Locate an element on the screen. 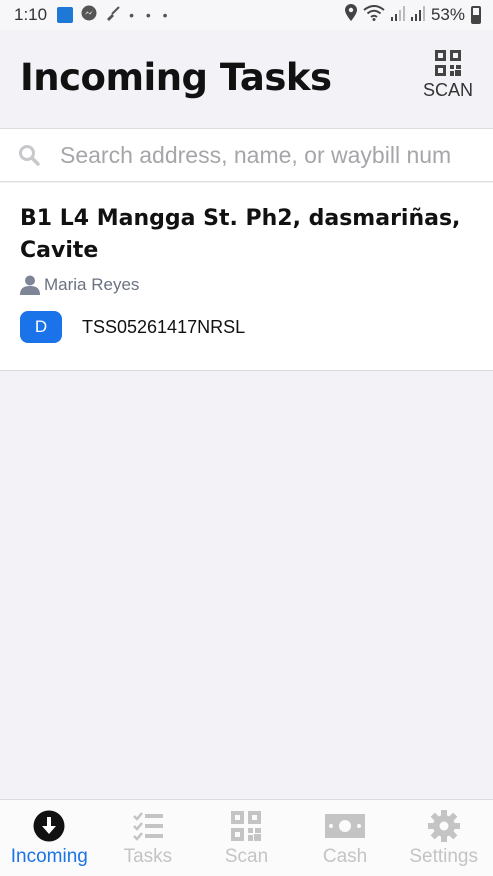 The width and height of the screenshot is (493, 876). search-icon is located at coordinates (29, 155).